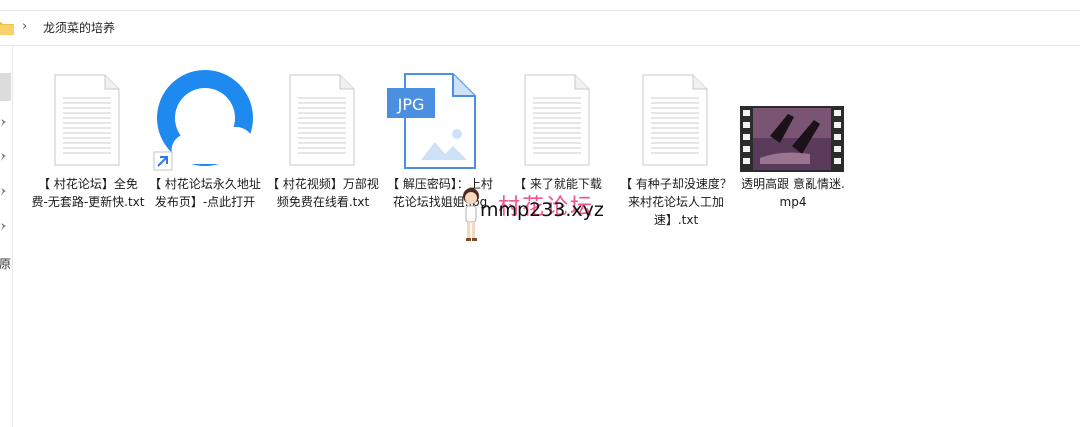 Image resolution: width=1080 pixels, height=427 pixels. What do you see at coordinates (676, 202) in the screenshot?
I see `file-name: 【 有种子却没速度？来村花论坛人工加速】.txt` at bounding box center [676, 202].